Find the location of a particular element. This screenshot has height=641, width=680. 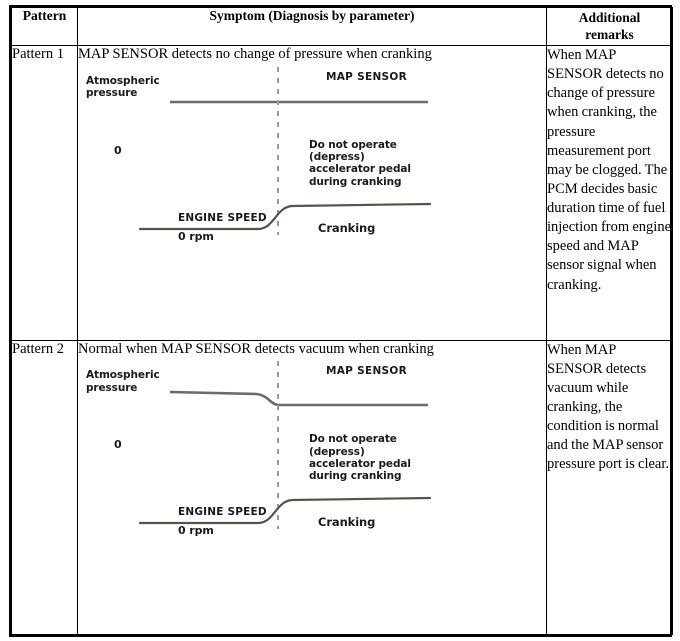

zero-level-label-2: 0 is located at coordinates (118, 445).